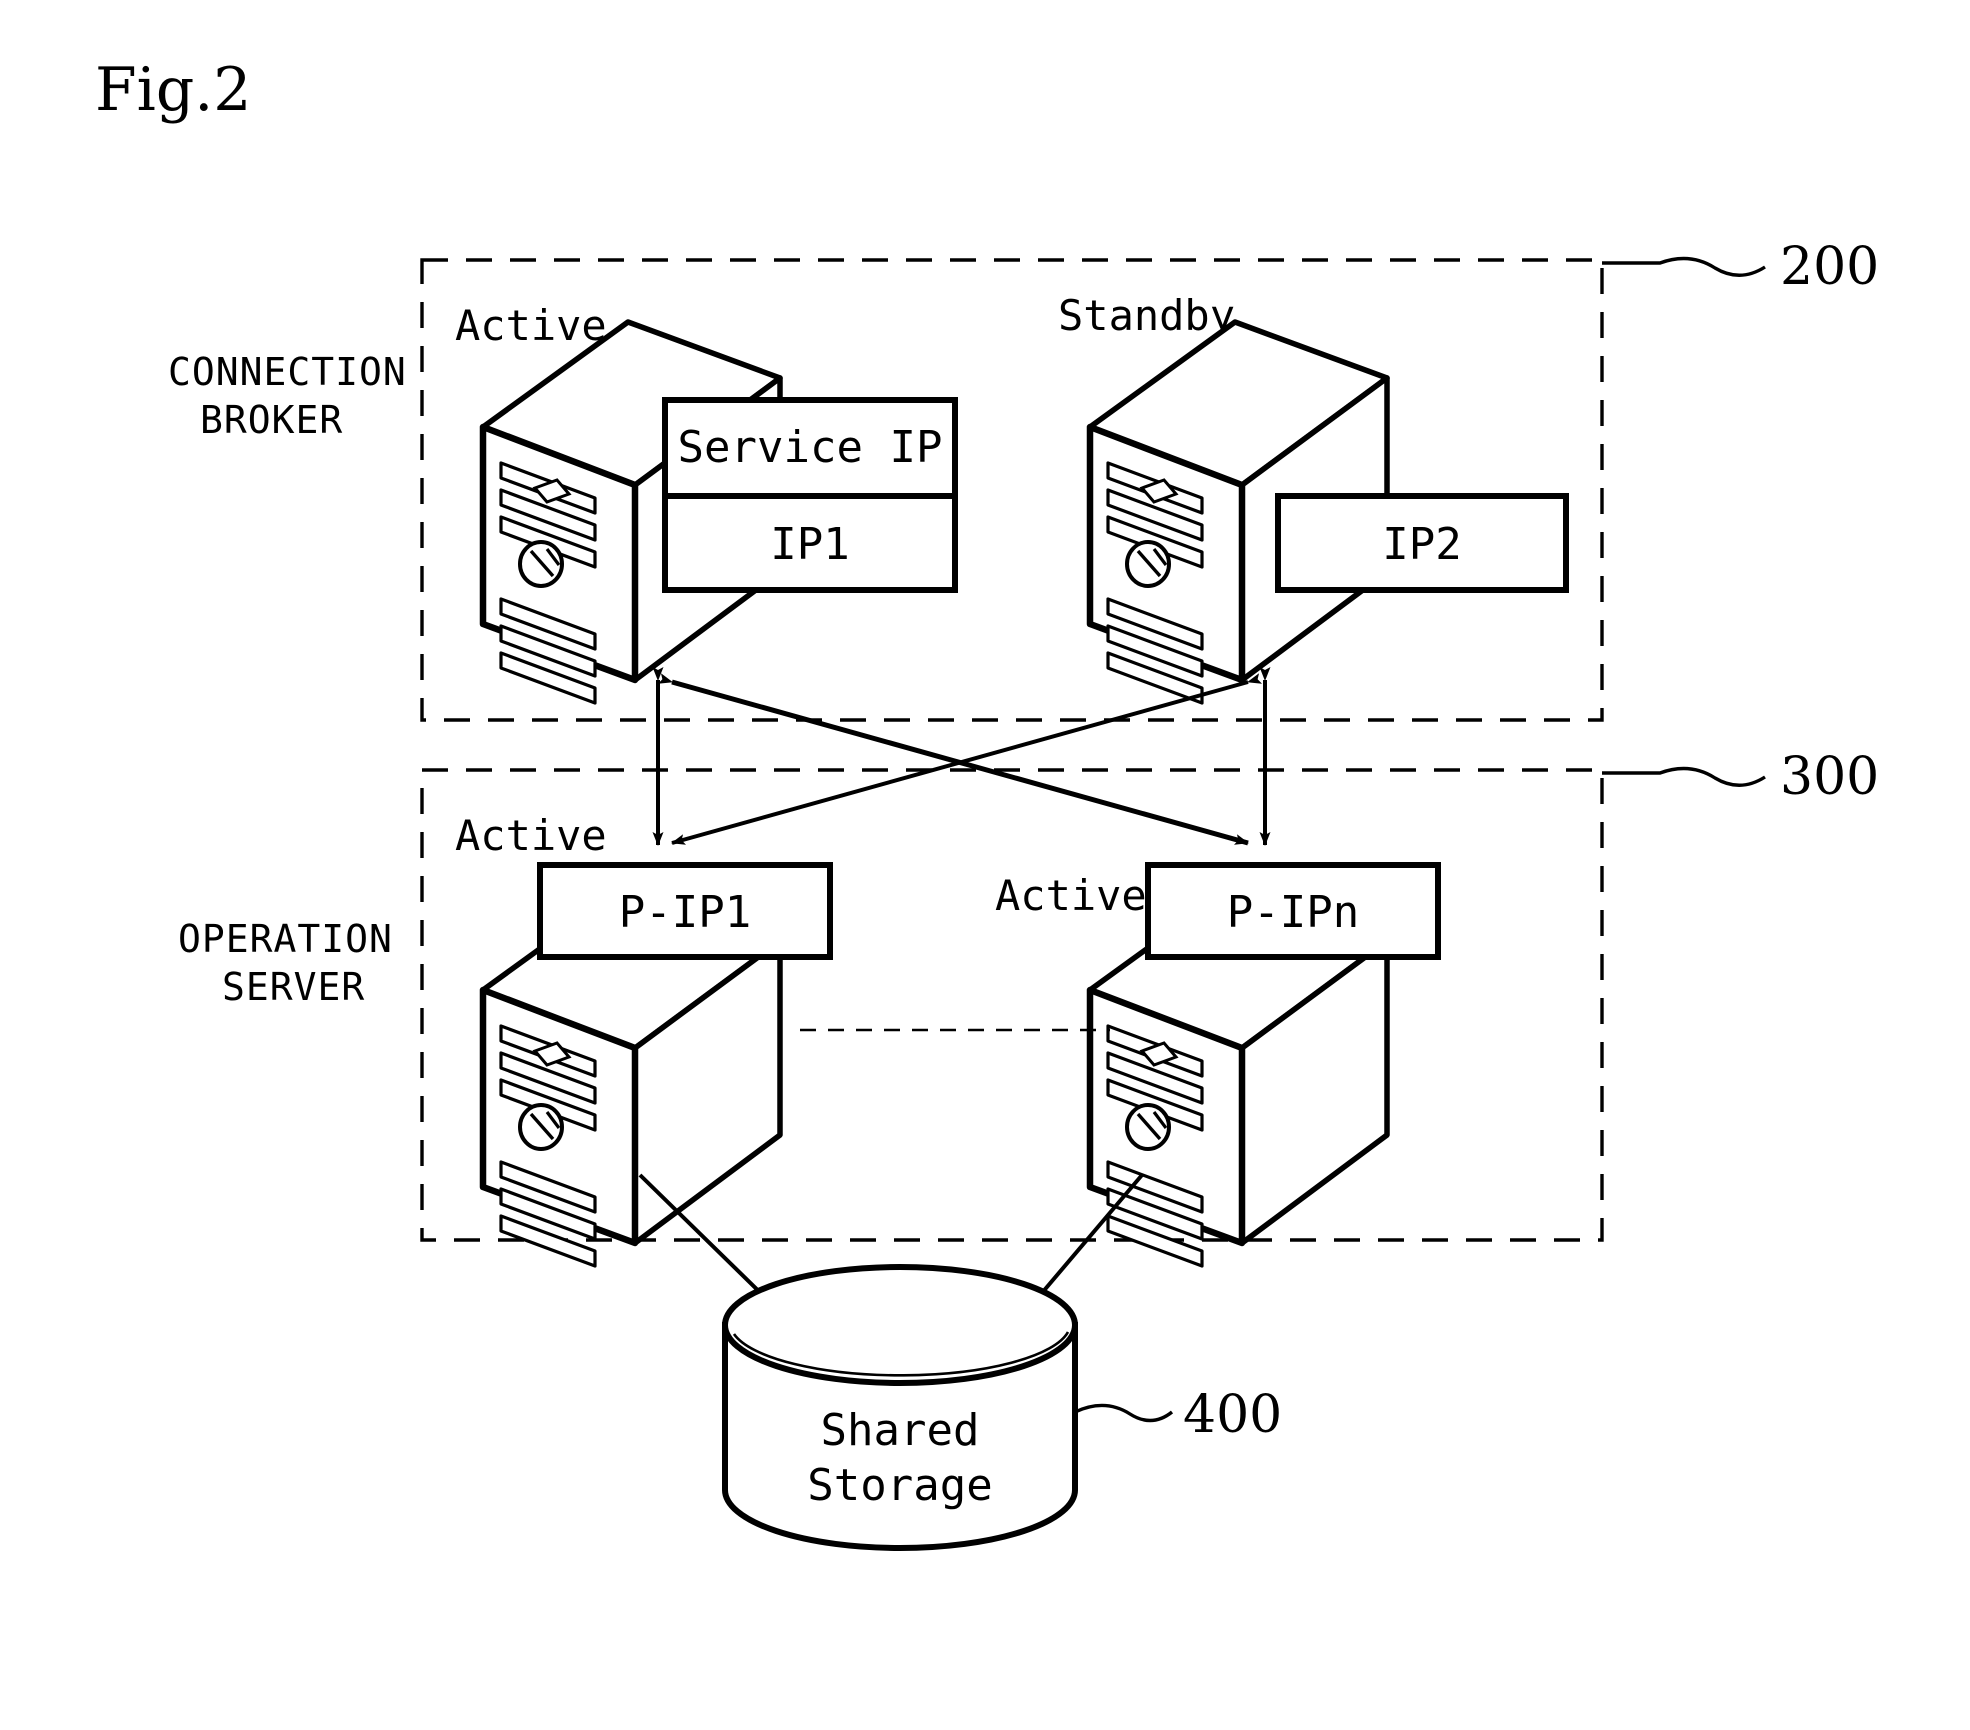 This screenshot has width=1970, height=1730. Describe the element at coordinates (900, 1430) in the screenshot. I see `shared-storage-line1: Shared` at that location.